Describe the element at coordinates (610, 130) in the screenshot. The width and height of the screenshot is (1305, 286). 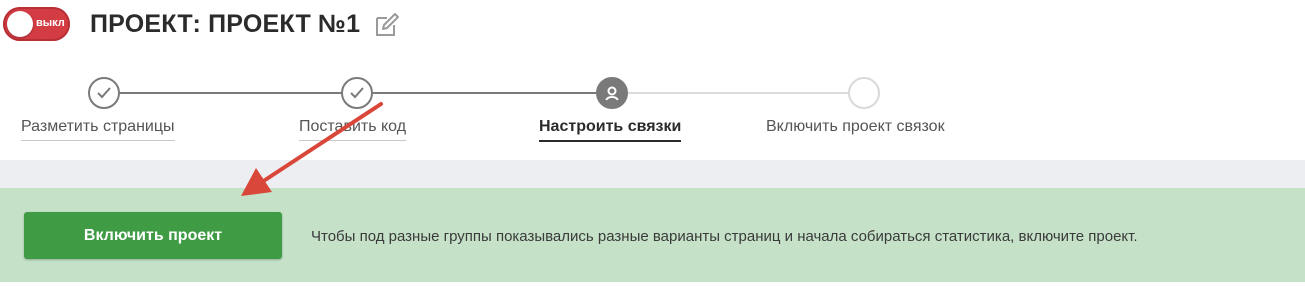
I see `step-3-label: Настроить связки` at that location.